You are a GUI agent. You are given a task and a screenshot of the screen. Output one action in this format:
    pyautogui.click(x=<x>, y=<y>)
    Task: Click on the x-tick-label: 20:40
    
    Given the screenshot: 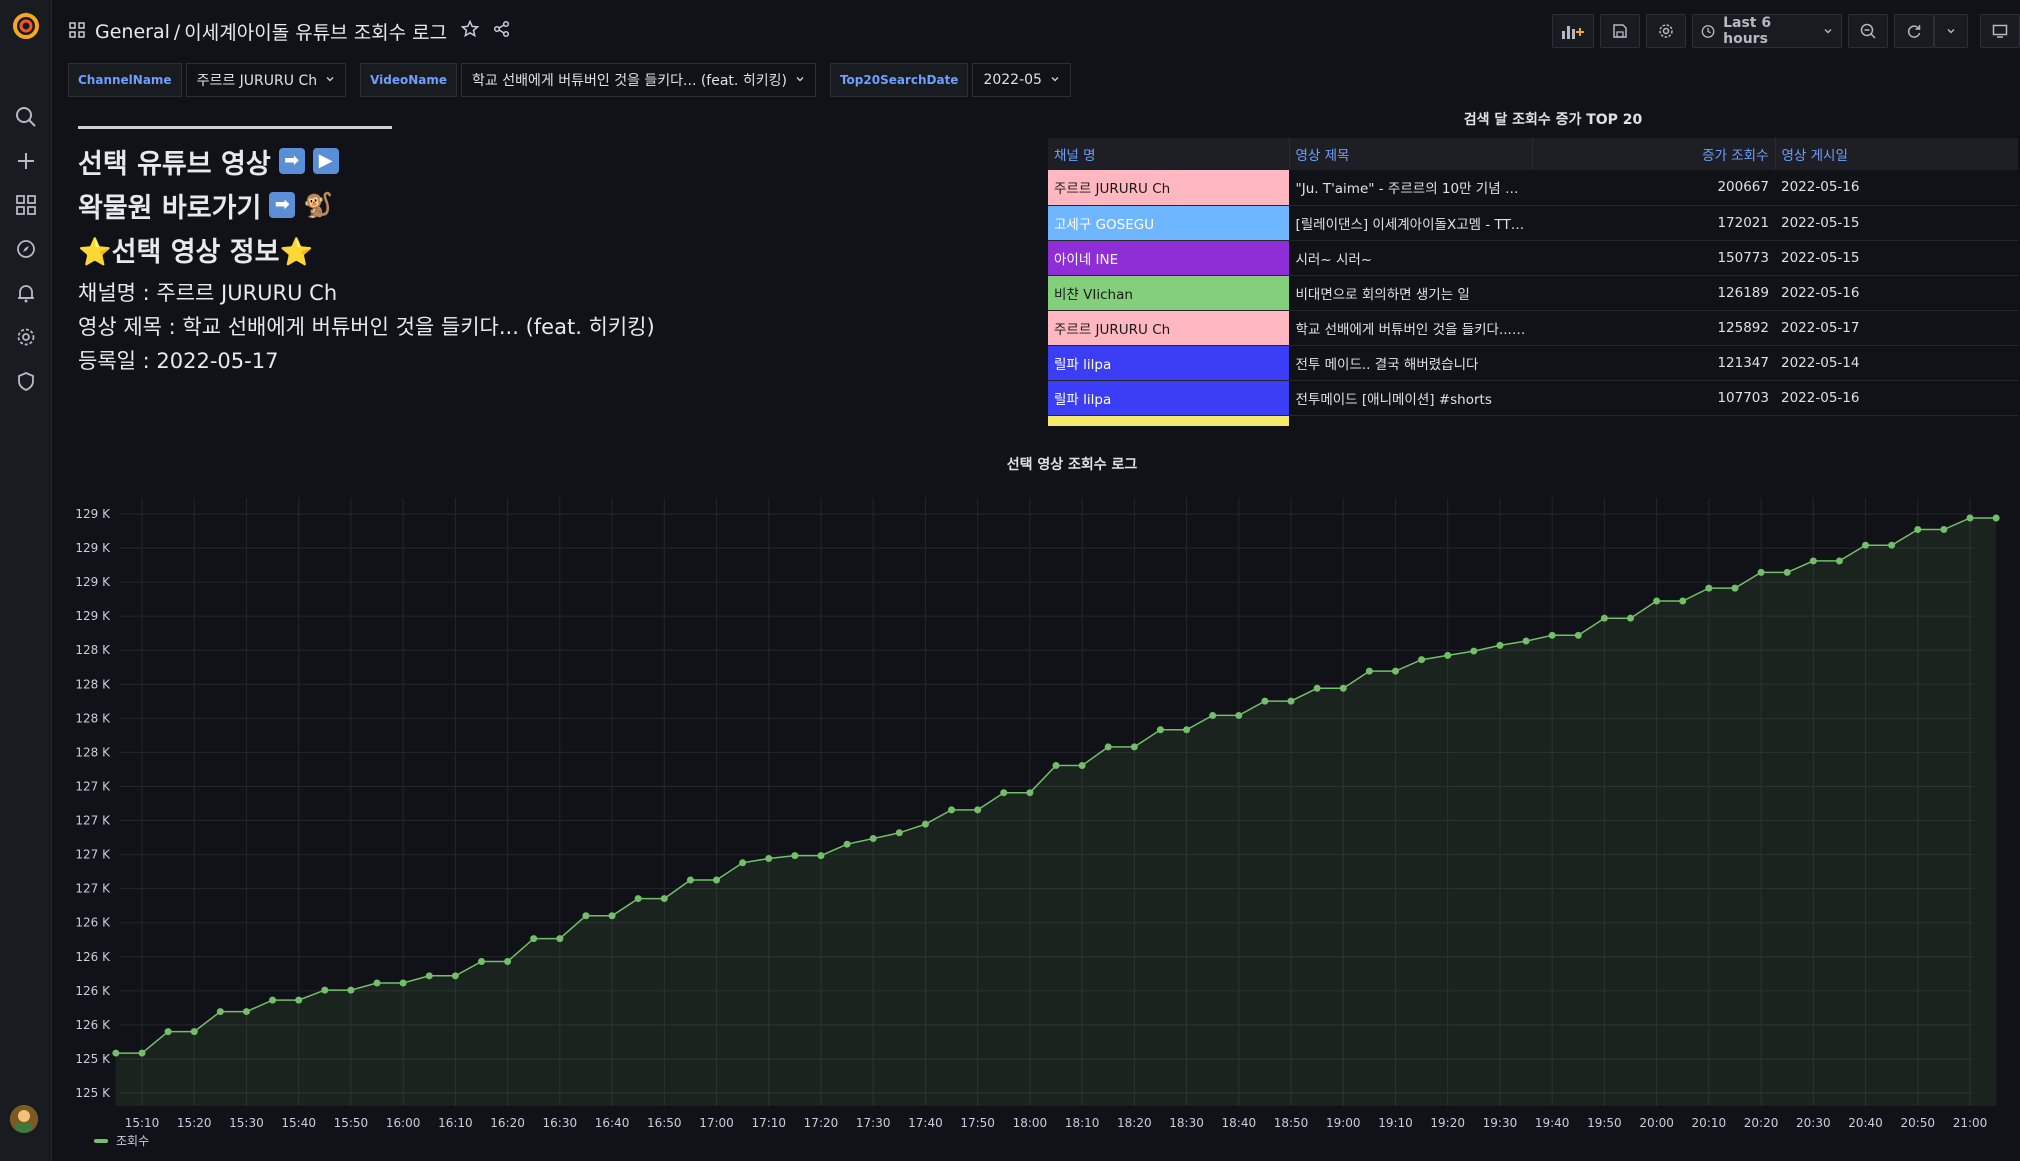 What is the action you would take?
    pyautogui.click(x=1865, y=1123)
    